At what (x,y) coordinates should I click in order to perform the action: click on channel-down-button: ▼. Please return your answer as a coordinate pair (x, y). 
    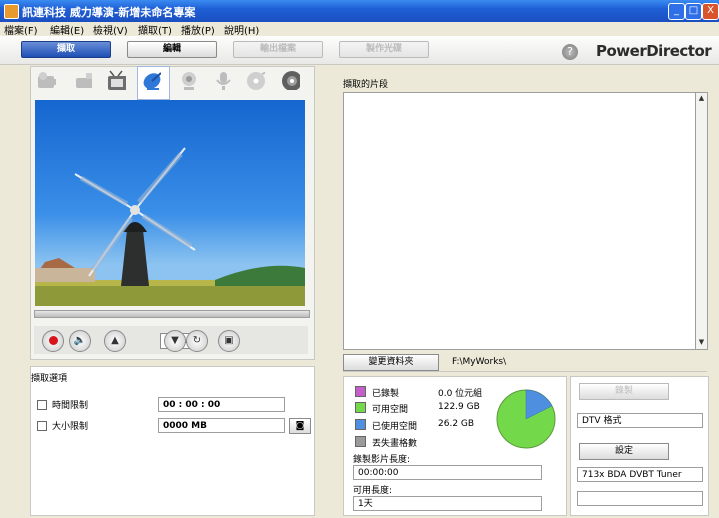
    Looking at the image, I should click on (175, 341).